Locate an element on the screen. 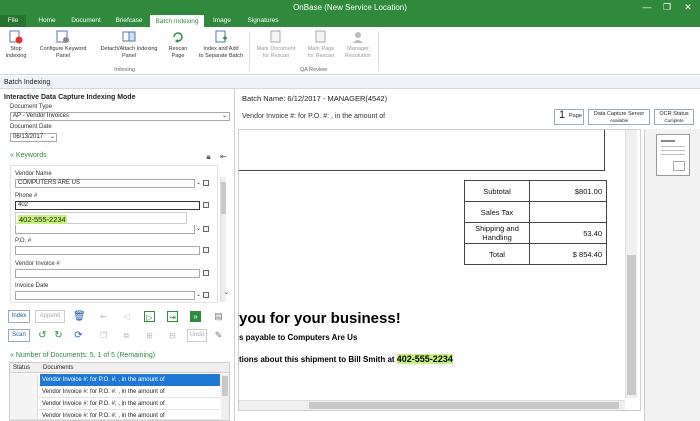 Image resolution: width=700 pixels, height=421 pixels. lock-icon: 🔒︎ is located at coordinates (208, 156).